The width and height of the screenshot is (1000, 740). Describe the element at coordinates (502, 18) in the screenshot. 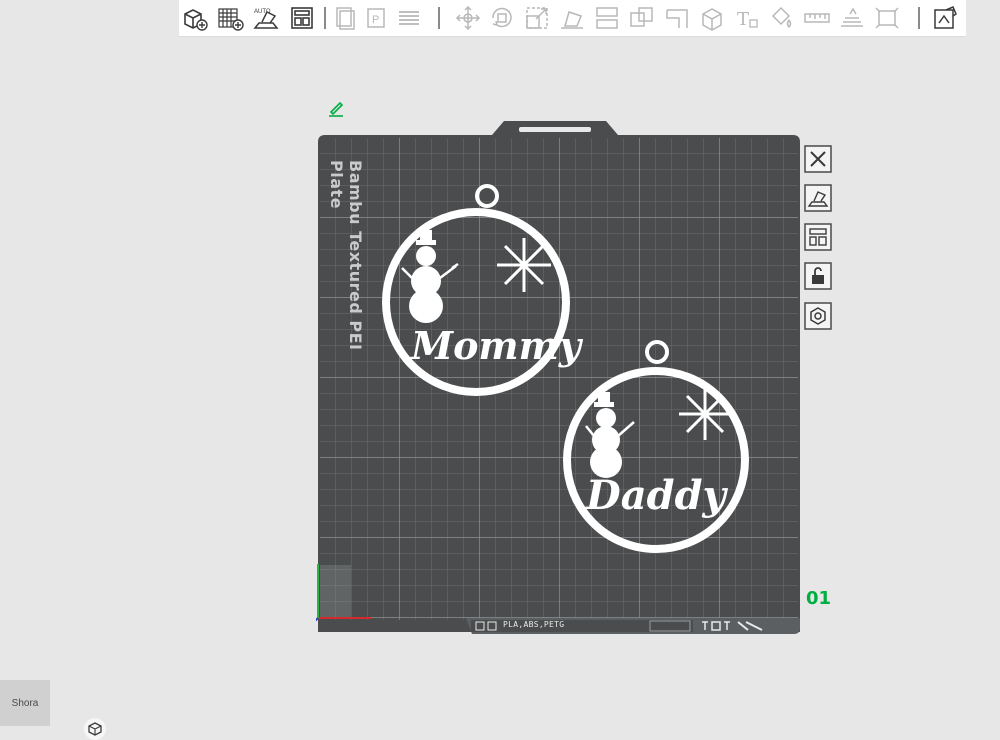

I see `rotate-icon` at that location.